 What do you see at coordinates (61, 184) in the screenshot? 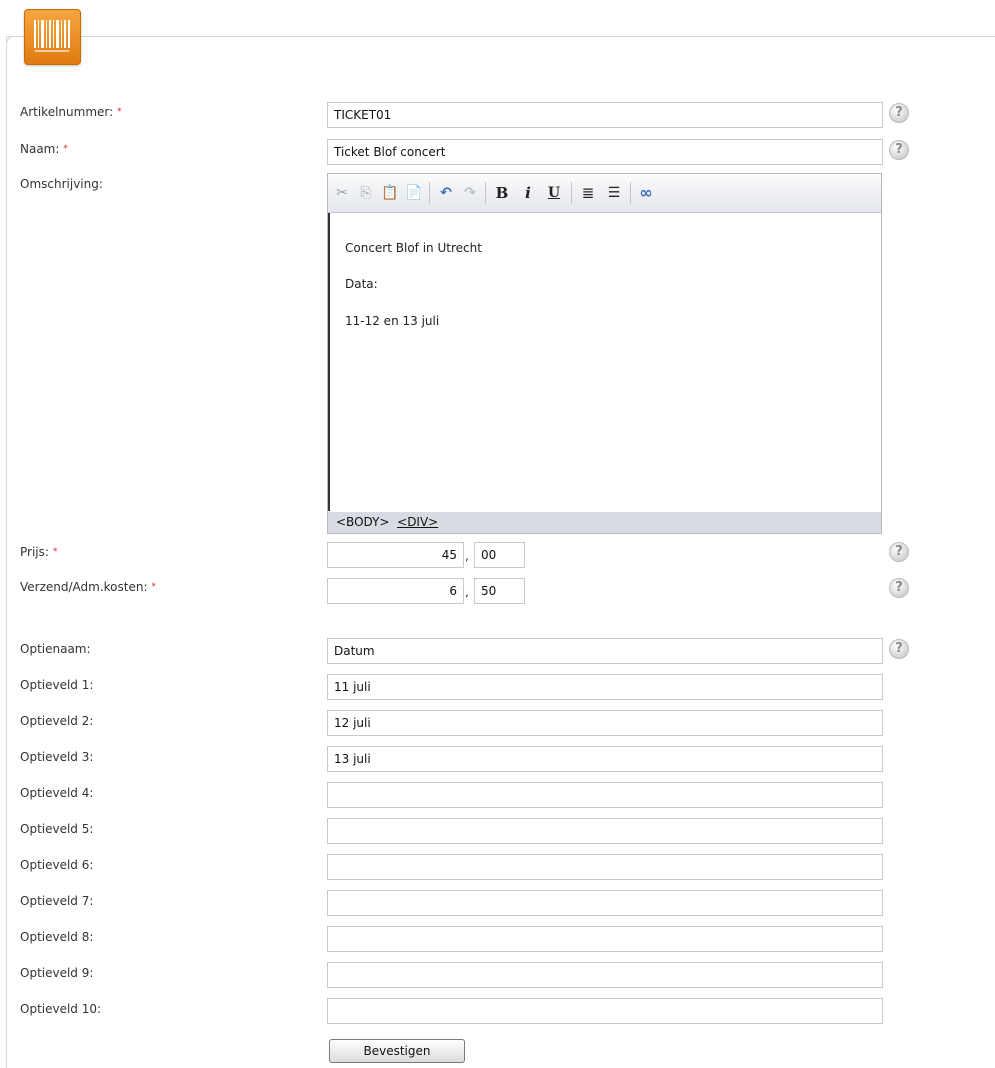
I see `label-omschrijving: Omschrijving:` at bounding box center [61, 184].